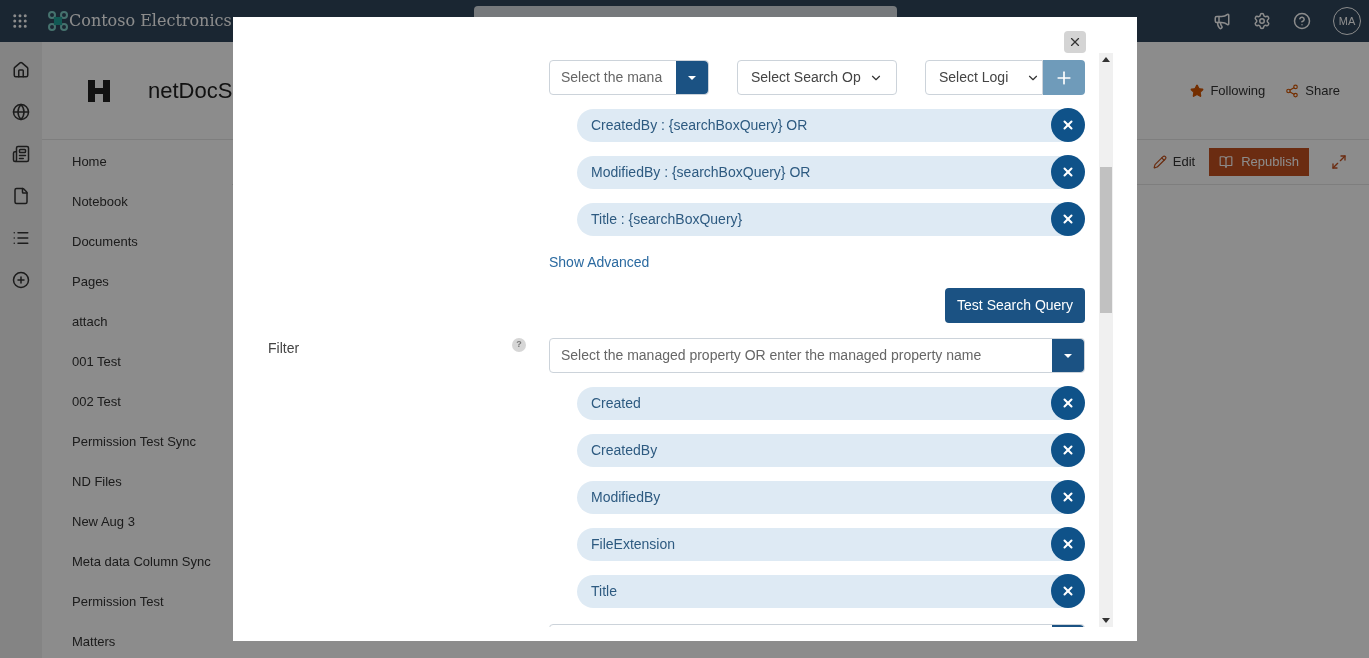 Image resolution: width=1369 pixels, height=658 pixels. I want to click on news-icon, so click(21, 154).